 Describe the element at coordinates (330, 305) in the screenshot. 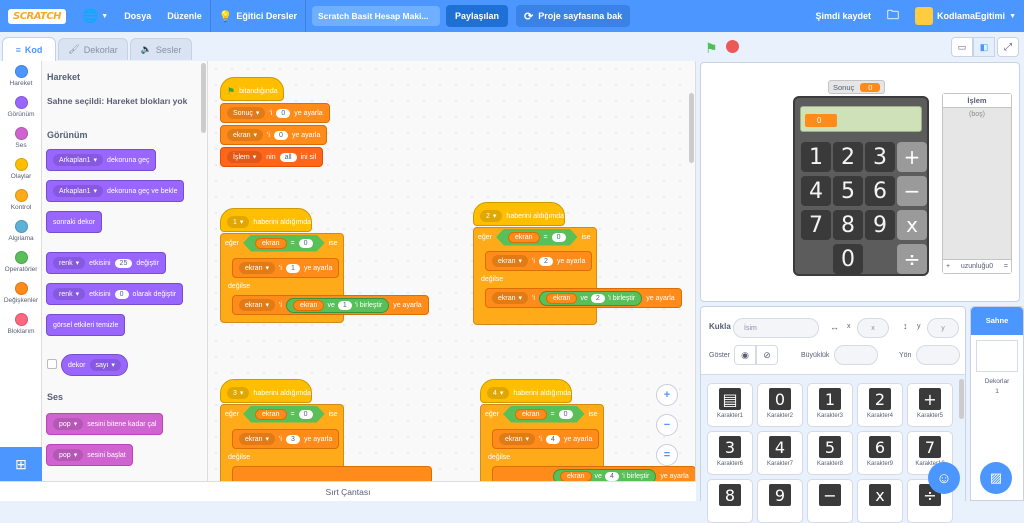

I see `set-variable-block: ekran'iekranve1'i birleştirye ayarla` at that location.